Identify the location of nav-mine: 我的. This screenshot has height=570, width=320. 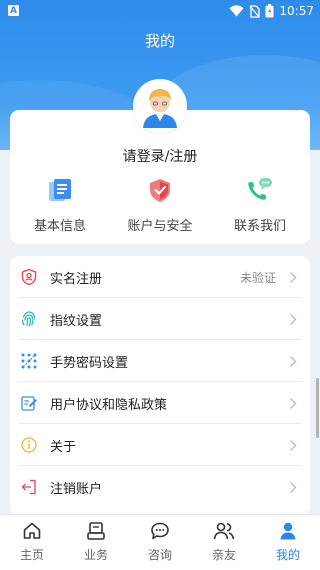
(288, 542).